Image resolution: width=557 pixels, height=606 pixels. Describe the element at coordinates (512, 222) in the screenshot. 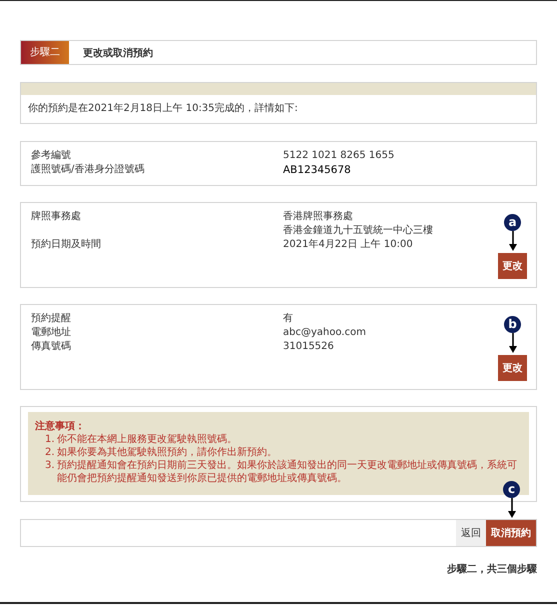

I see `callout-marker: a` at that location.